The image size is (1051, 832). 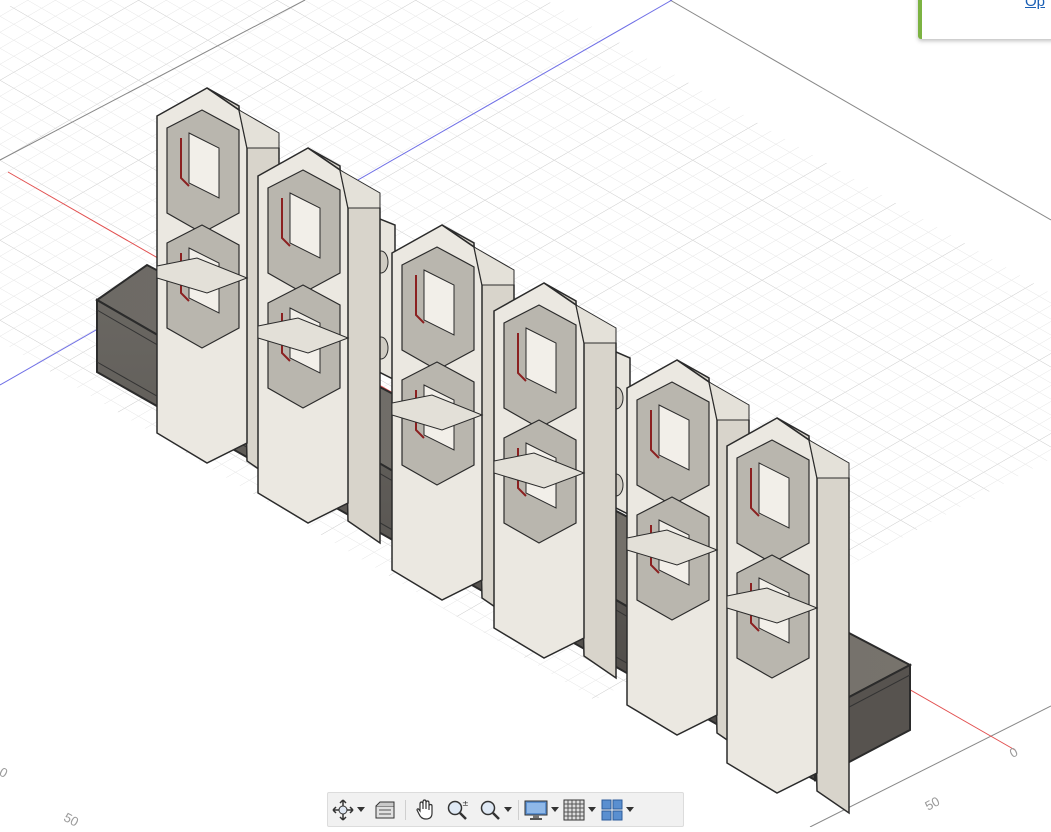 I want to click on zoom-window-icon, so click(x=490, y=810).